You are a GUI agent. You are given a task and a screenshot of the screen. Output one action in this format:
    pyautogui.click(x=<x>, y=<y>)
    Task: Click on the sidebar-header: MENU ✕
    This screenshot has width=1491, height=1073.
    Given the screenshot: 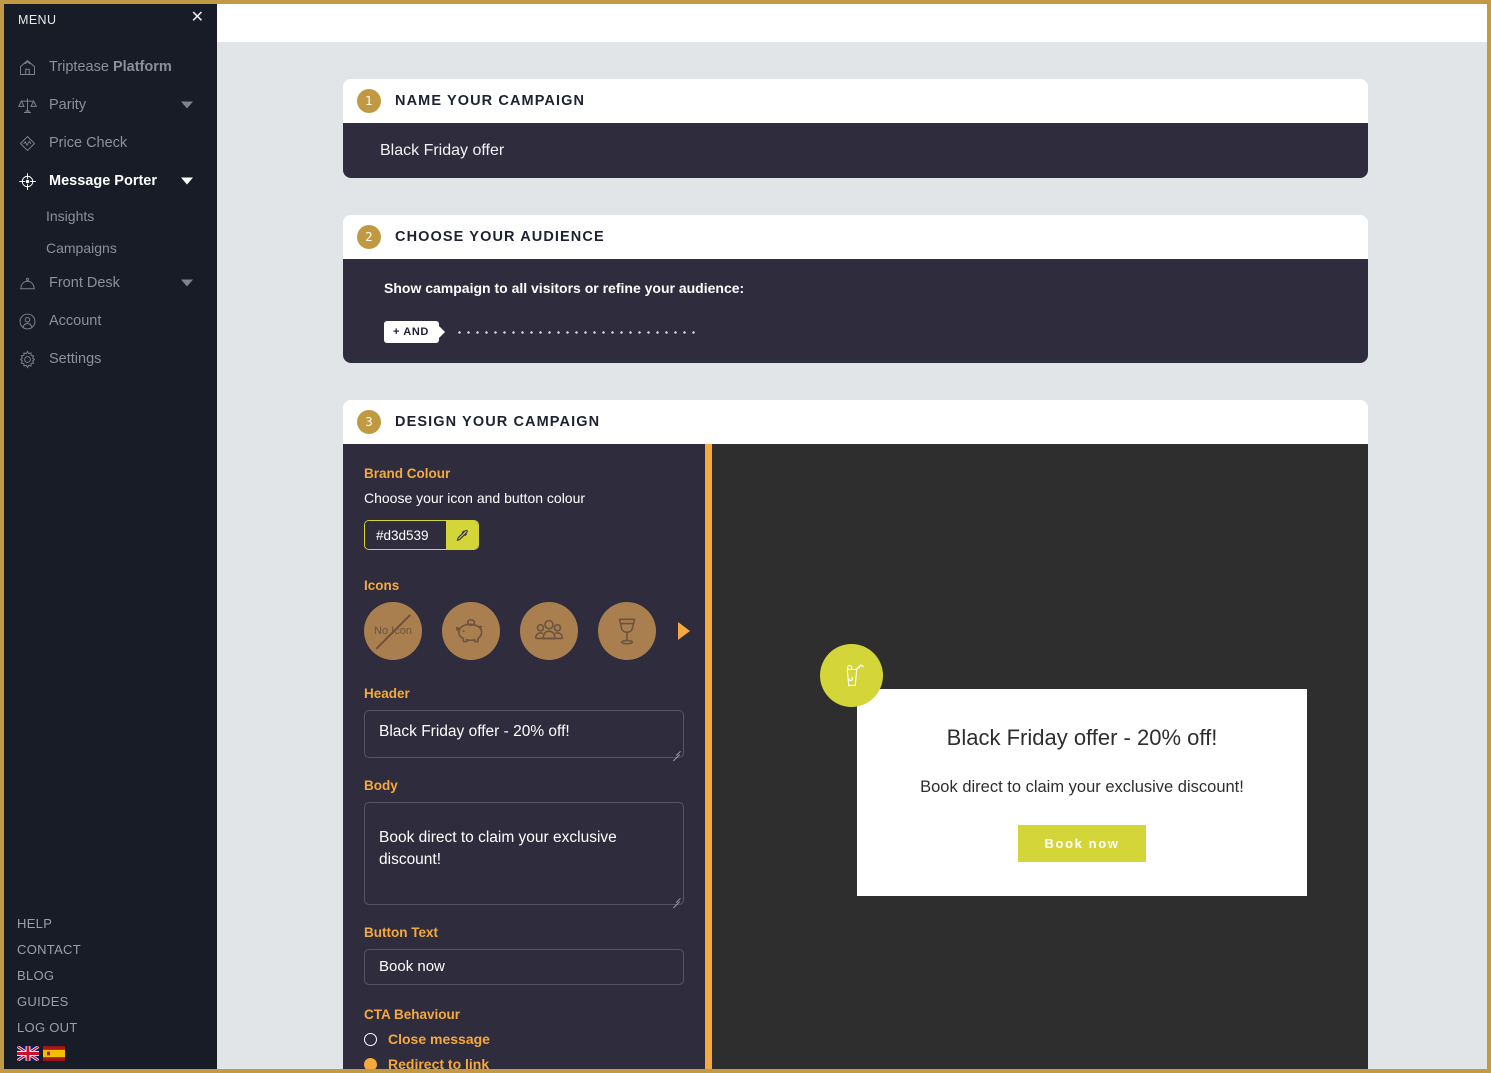 What is the action you would take?
    pyautogui.click(x=110, y=19)
    